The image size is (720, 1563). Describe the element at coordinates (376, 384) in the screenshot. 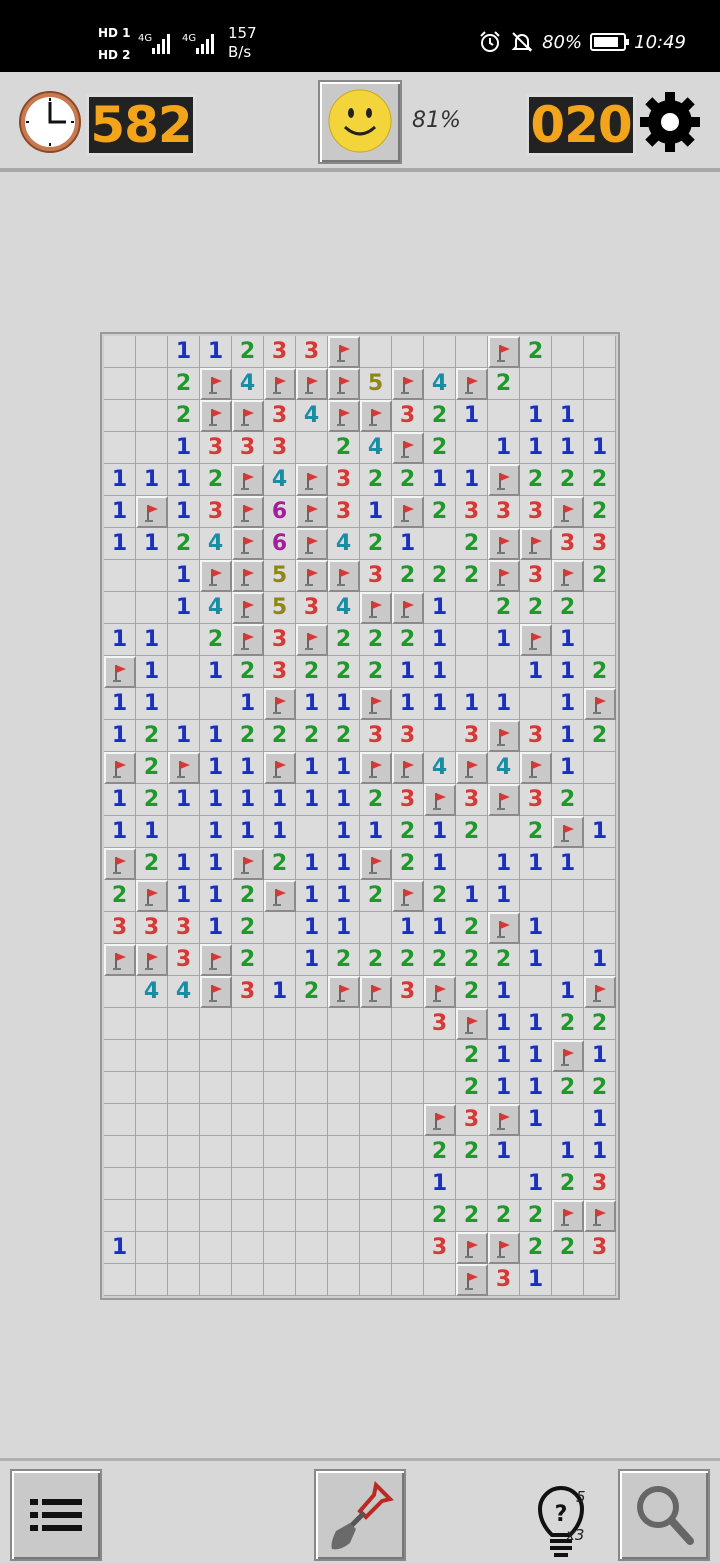

I see `cell-number: 5` at that location.